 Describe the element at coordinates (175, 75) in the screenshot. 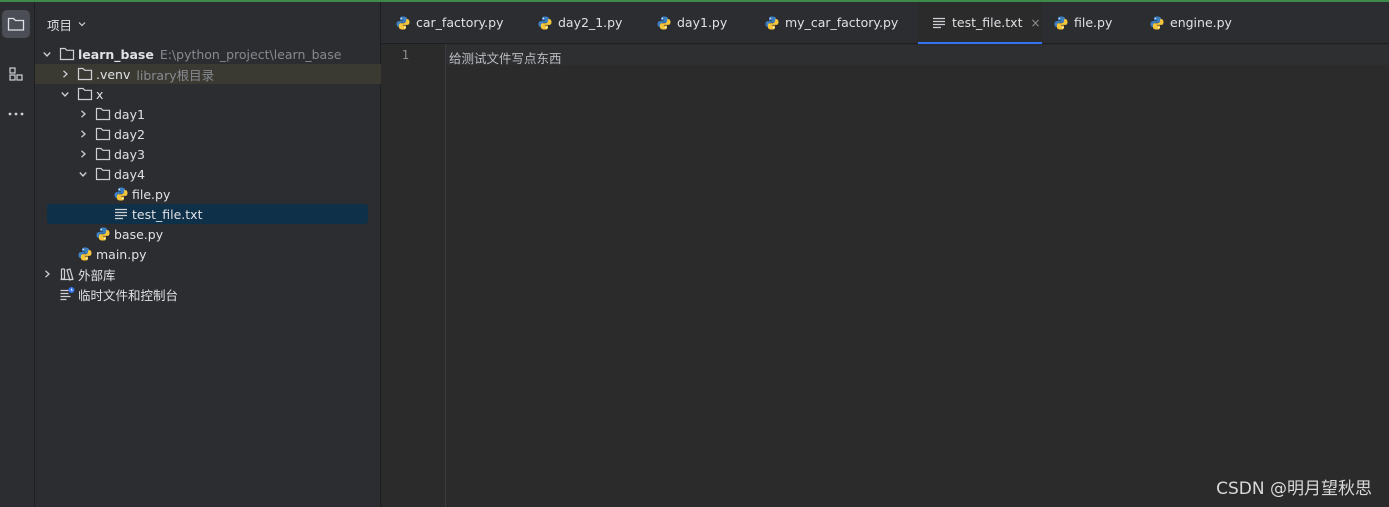

I see `tree-item-hint: library根目录` at that location.